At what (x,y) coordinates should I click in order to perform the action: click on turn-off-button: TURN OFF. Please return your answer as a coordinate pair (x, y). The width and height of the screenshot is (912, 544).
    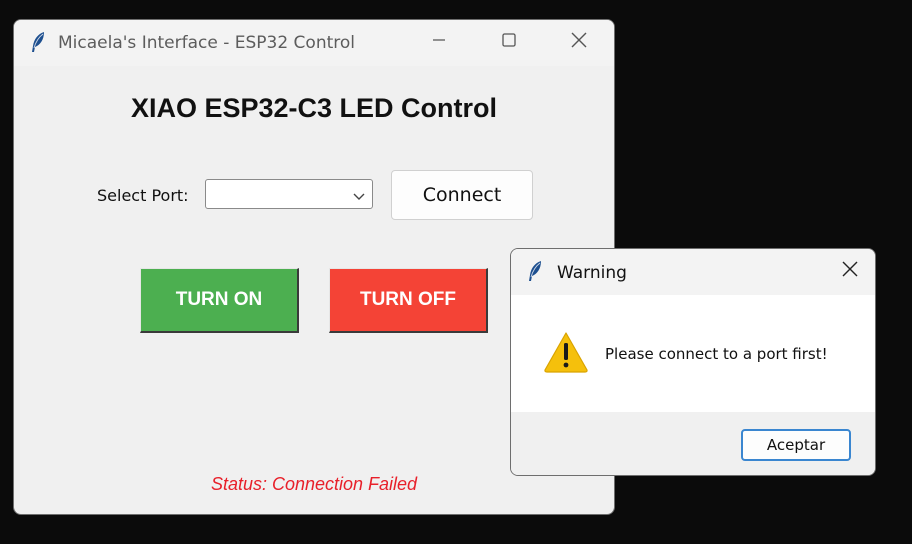
    Looking at the image, I should click on (408, 300).